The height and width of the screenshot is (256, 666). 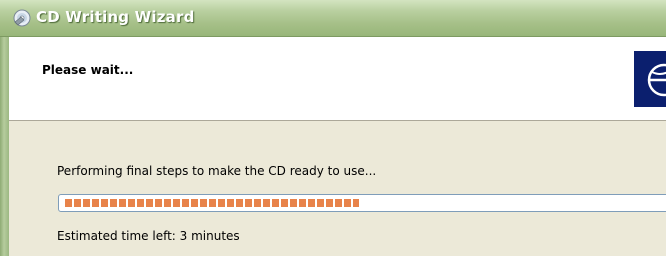 What do you see at coordinates (22, 18) in the screenshot?
I see `cd-writer-icon` at bounding box center [22, 18].